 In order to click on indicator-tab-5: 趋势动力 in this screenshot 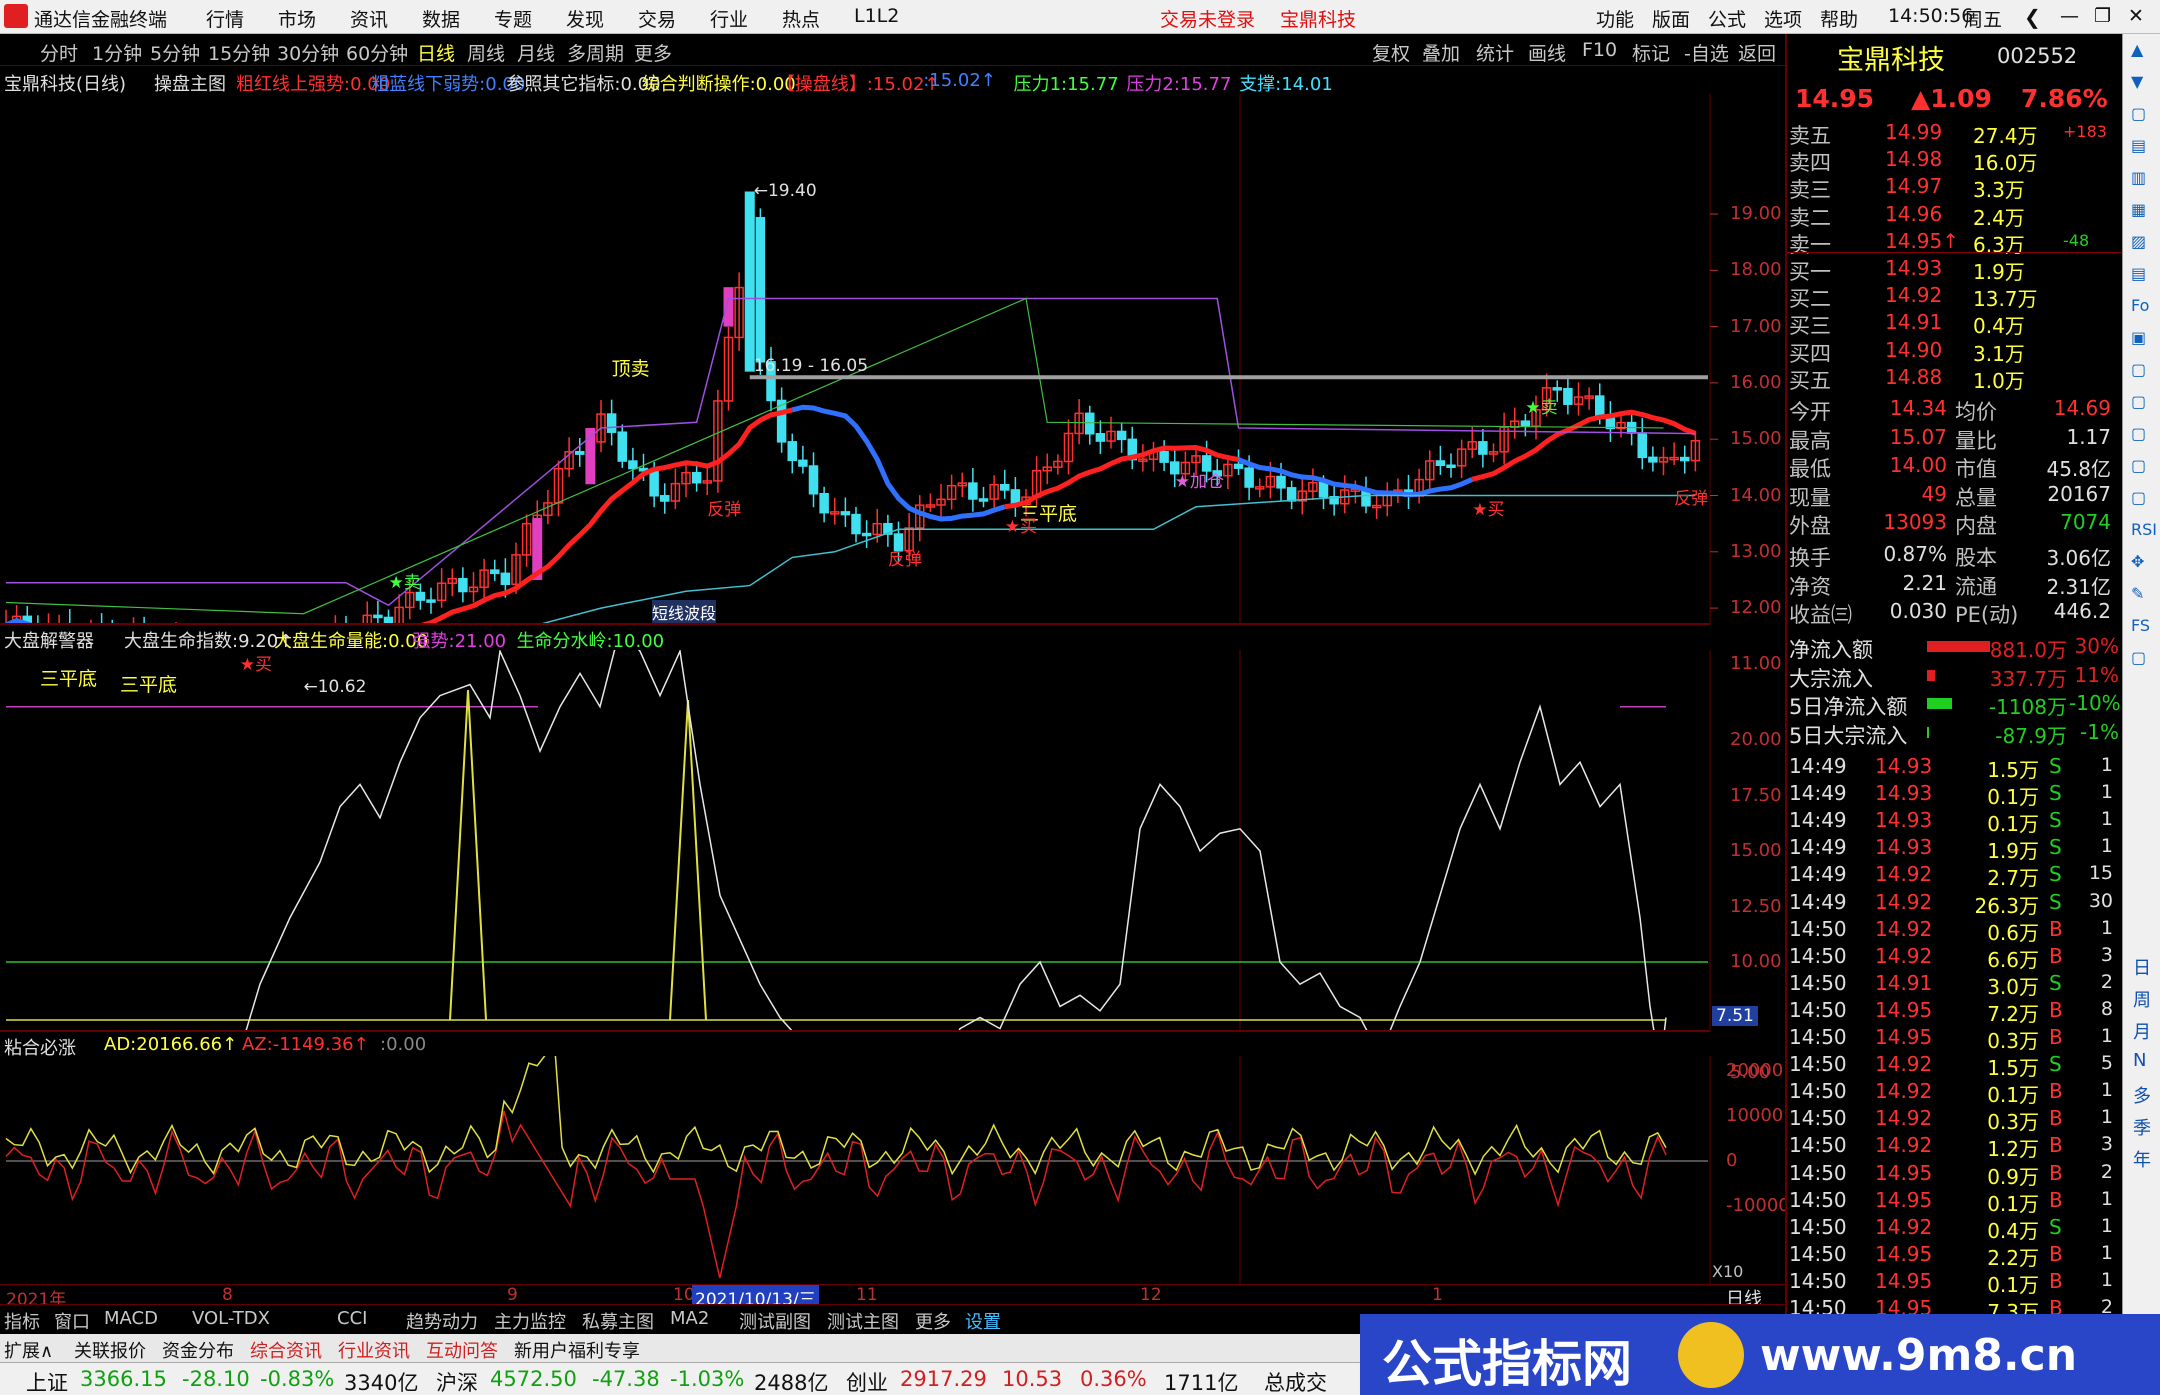, I will do `click(442, 1321)`.